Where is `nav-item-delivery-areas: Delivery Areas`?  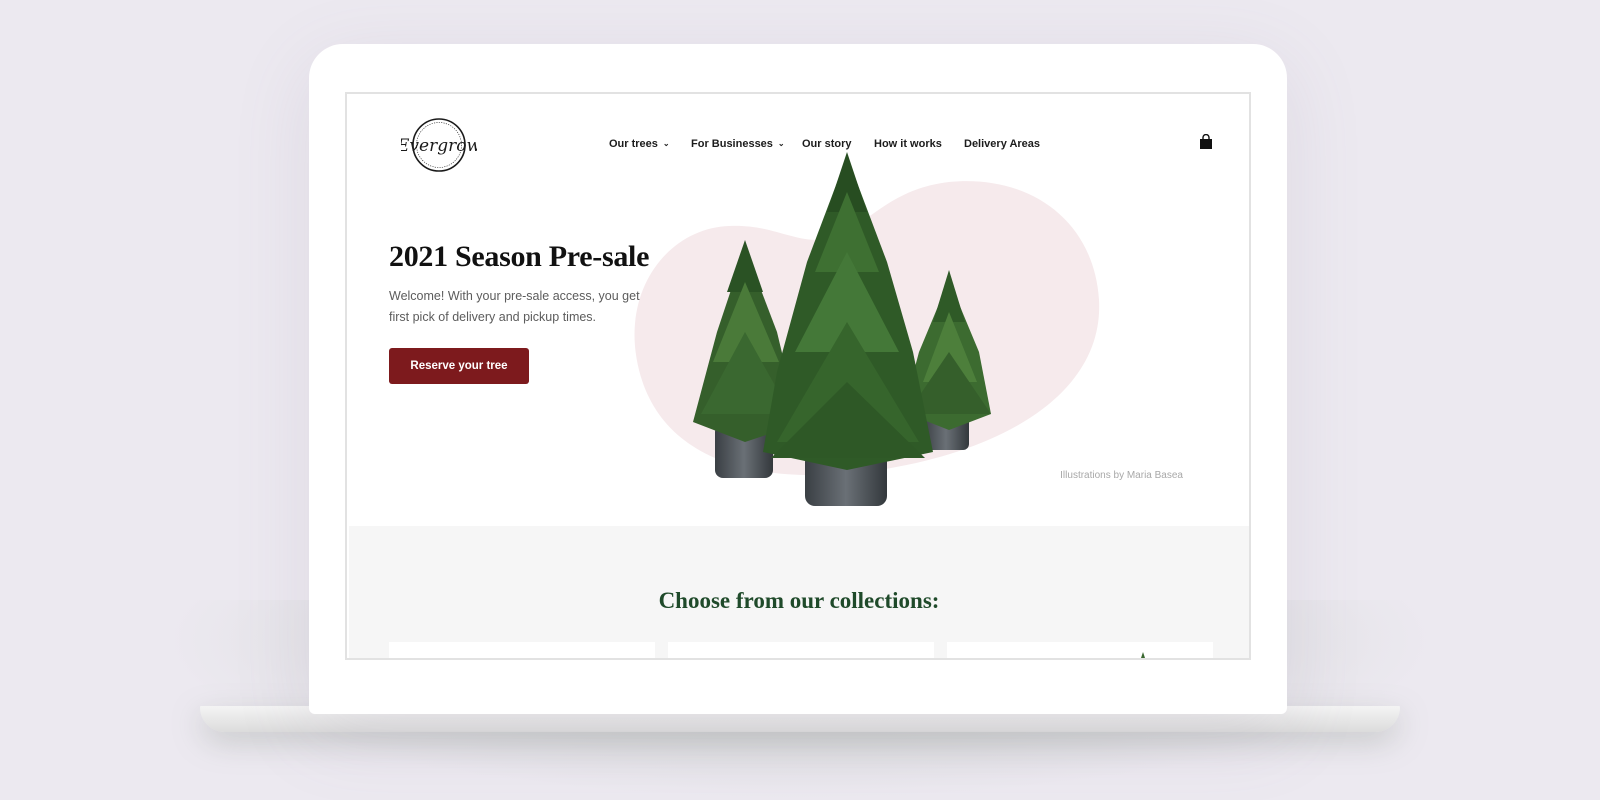
nav-item-delivery-areas: Delivery Areas is located at coordinates (1002, 144).